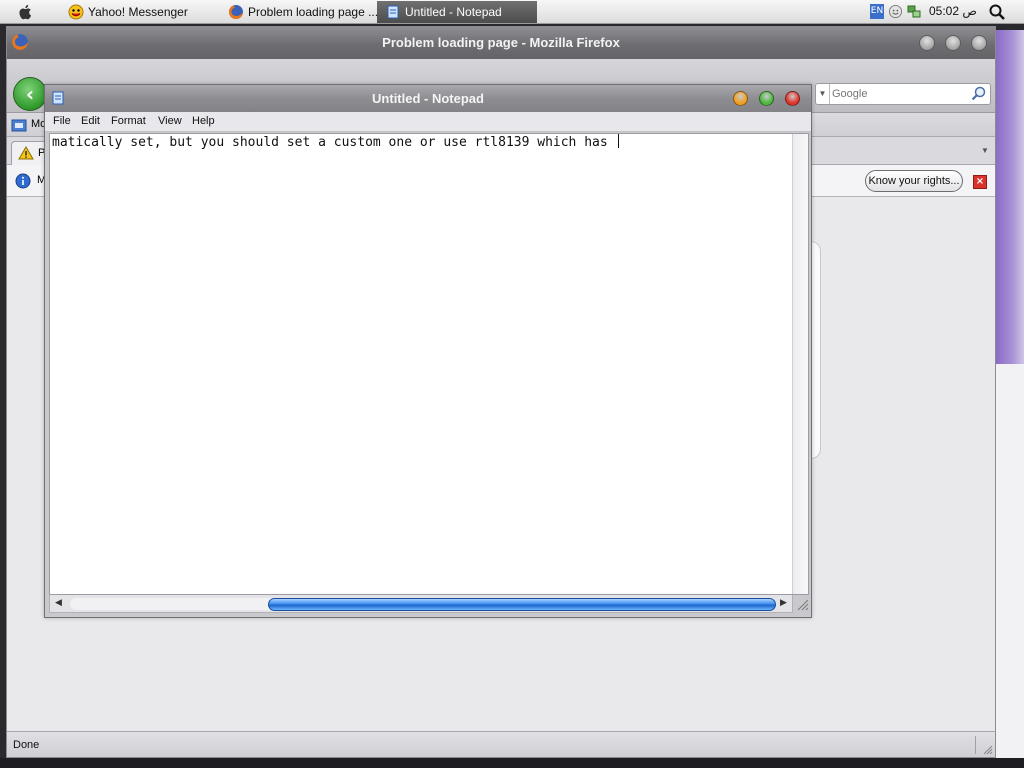  What do you see at coordinates (900, 94) in the screenshot?
I see `search-input` at bounding box center [900, 94].